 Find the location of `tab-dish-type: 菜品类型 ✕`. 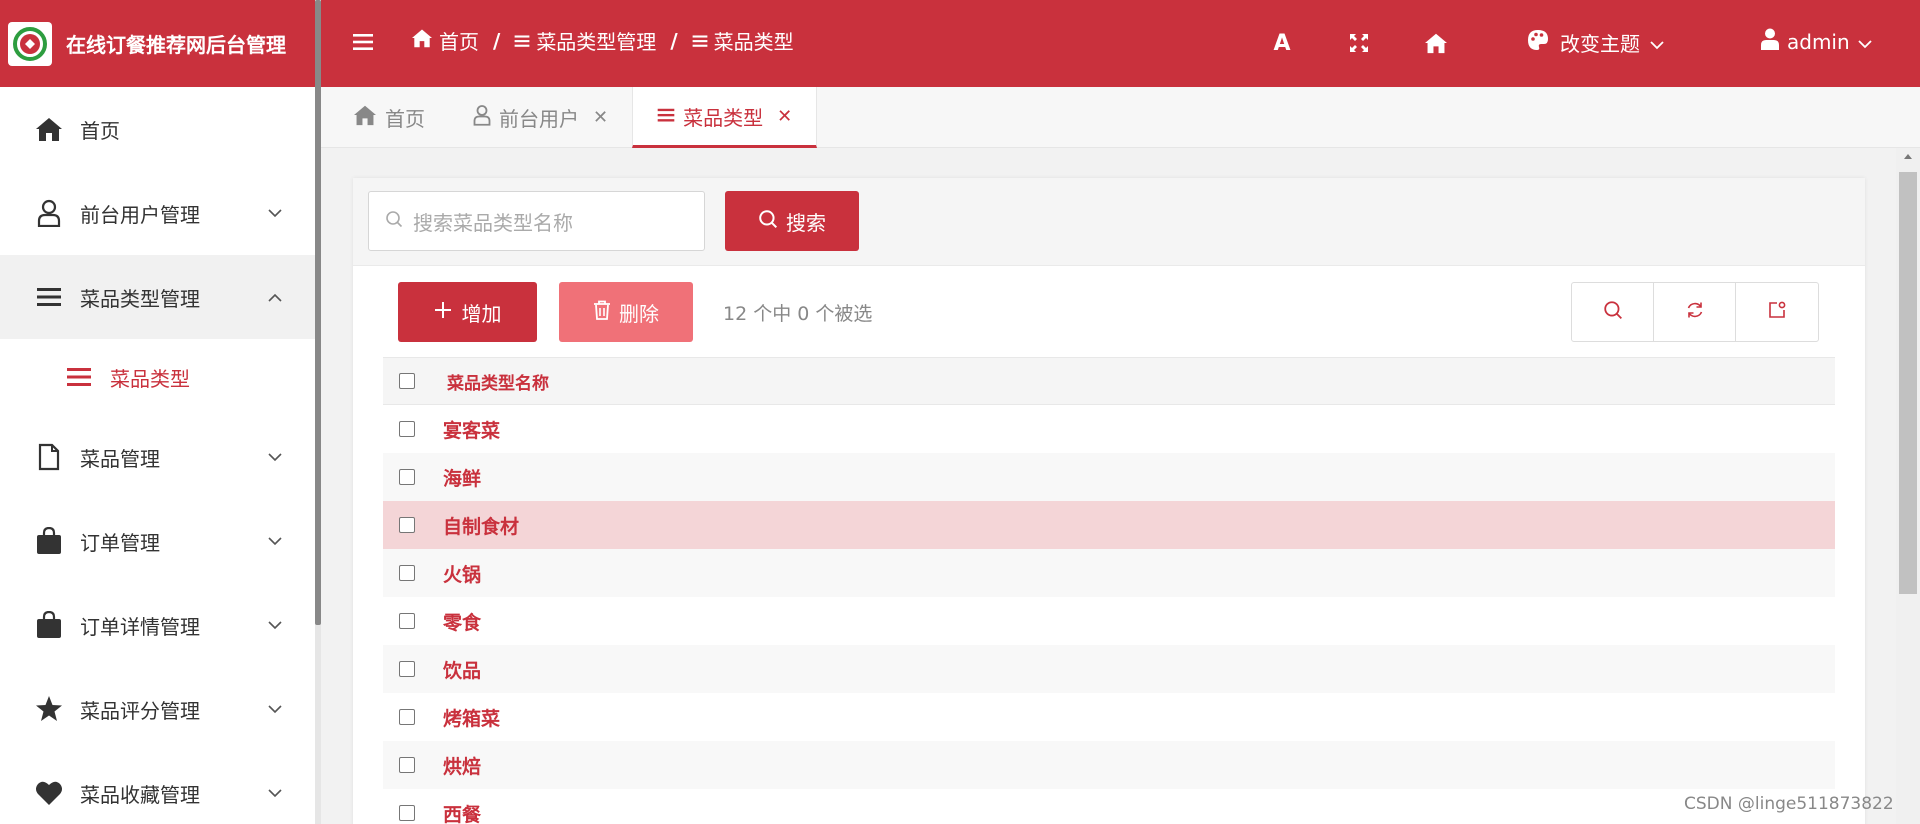

tab-dish-type: 菜品类型 ✕ is located at coordinates (725, 117).